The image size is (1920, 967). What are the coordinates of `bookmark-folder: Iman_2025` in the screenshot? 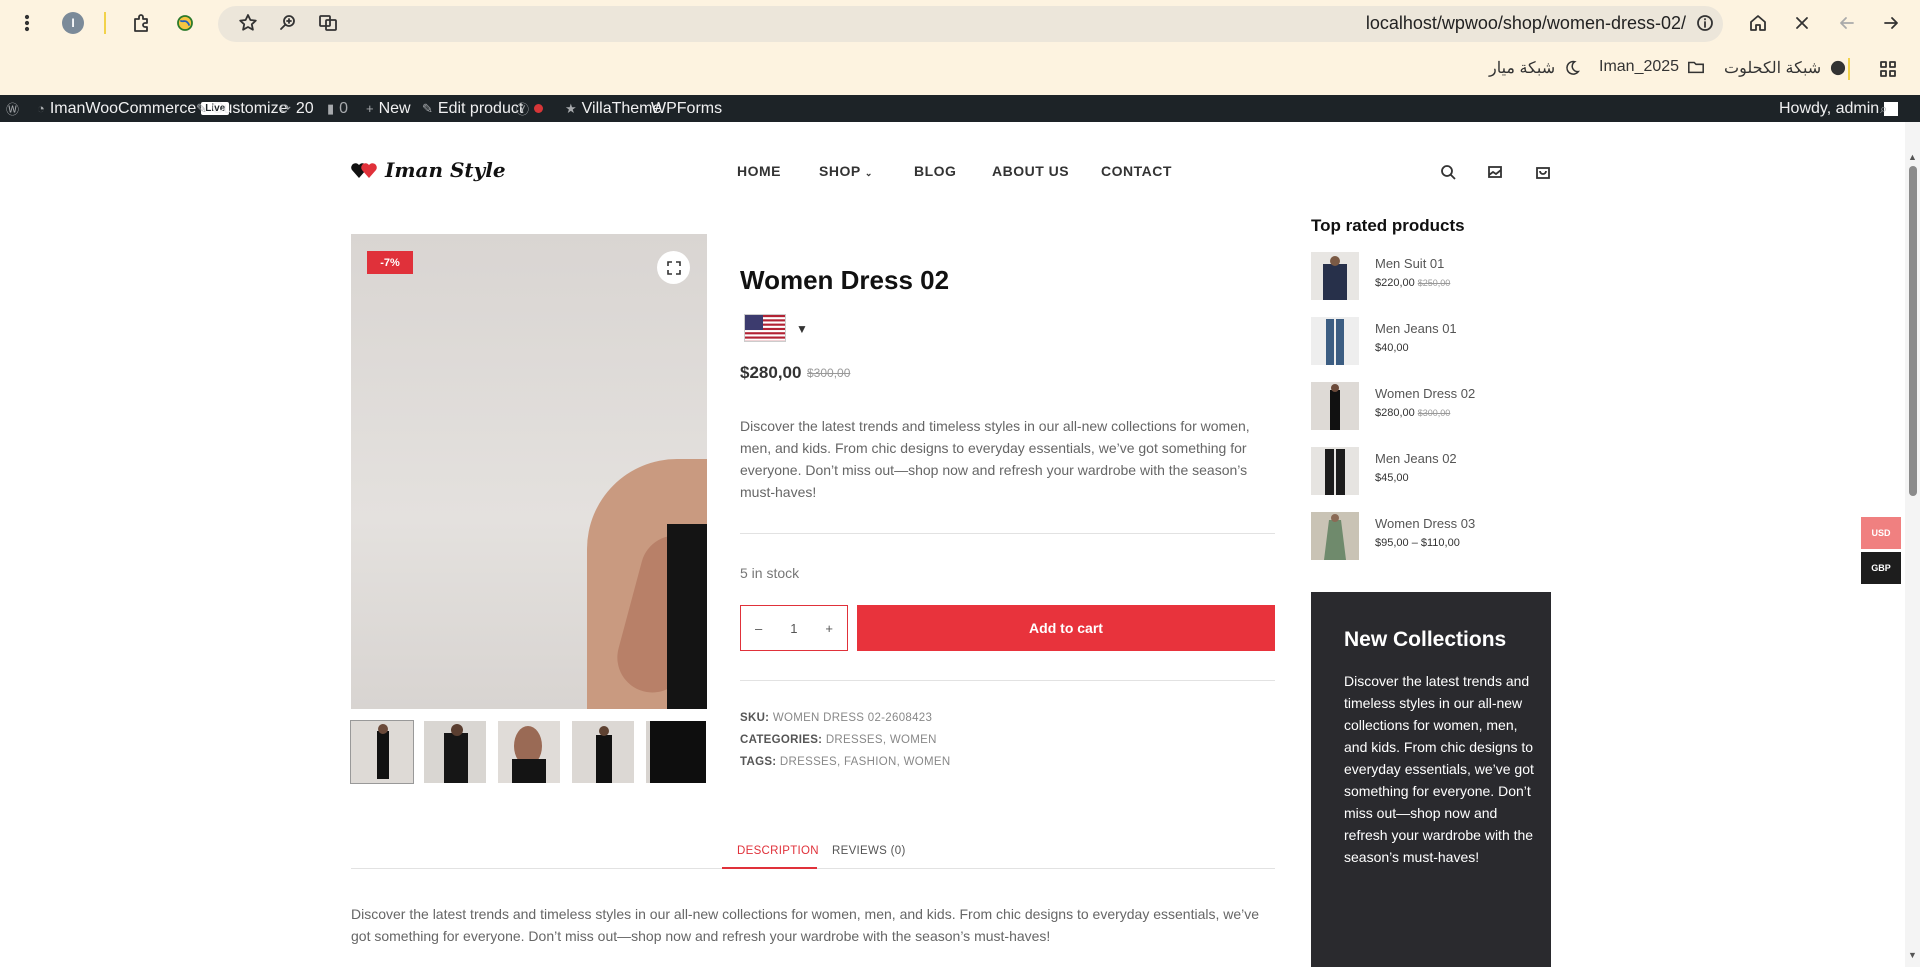 It's located at (1652, 67).